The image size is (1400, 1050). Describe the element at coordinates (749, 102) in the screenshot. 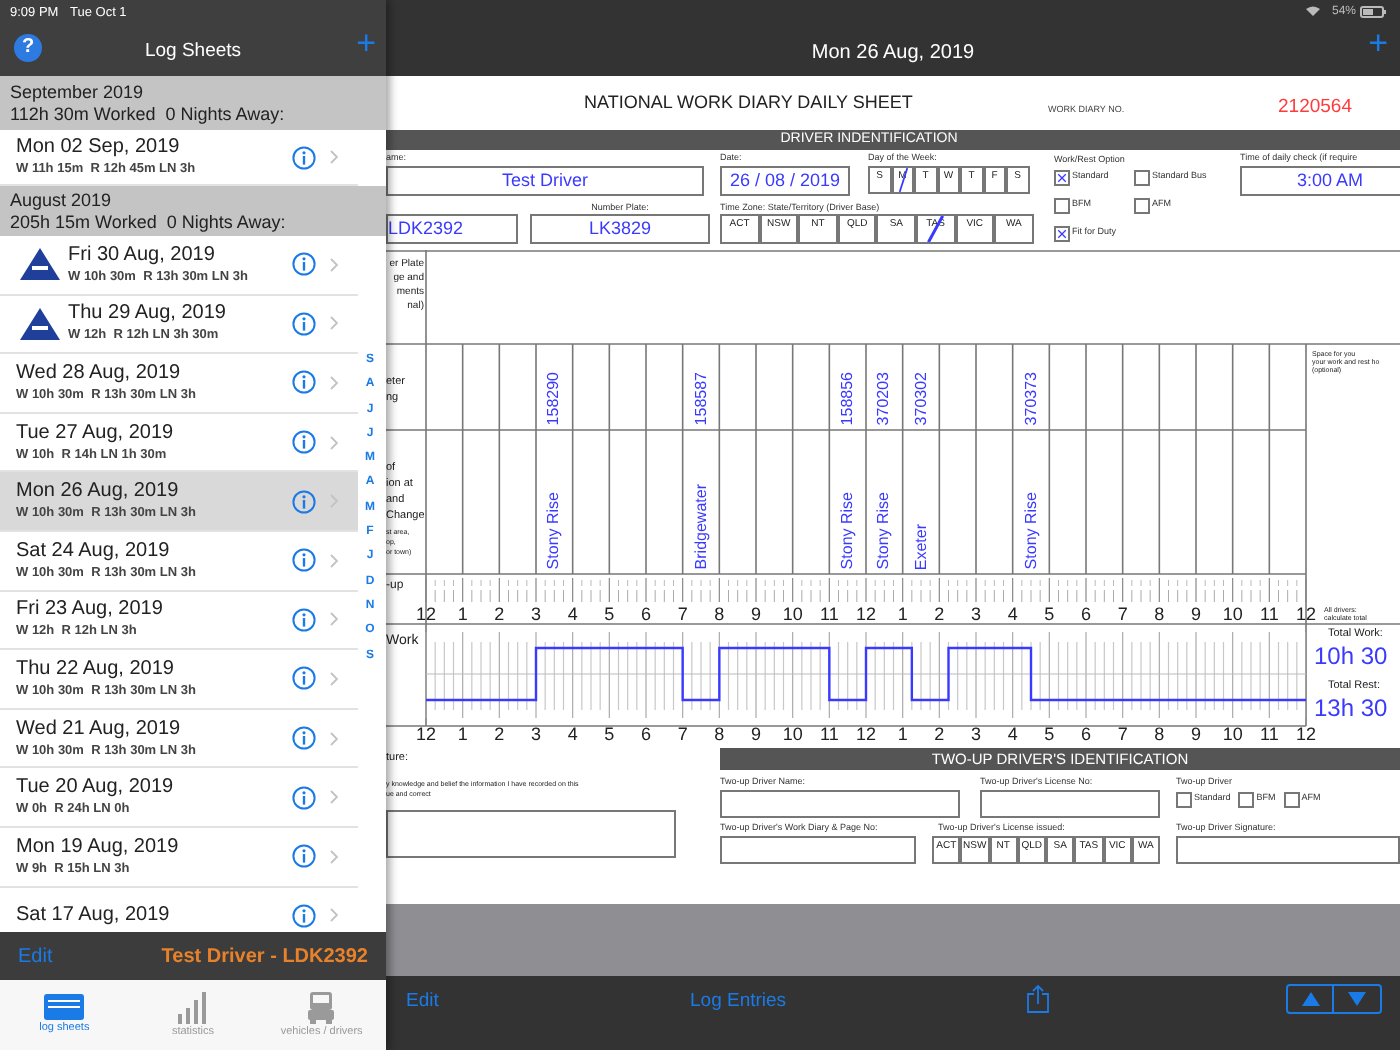

I see `sheet-title: NATIONAL WORK DIARY DAILY SHEET` at that location.